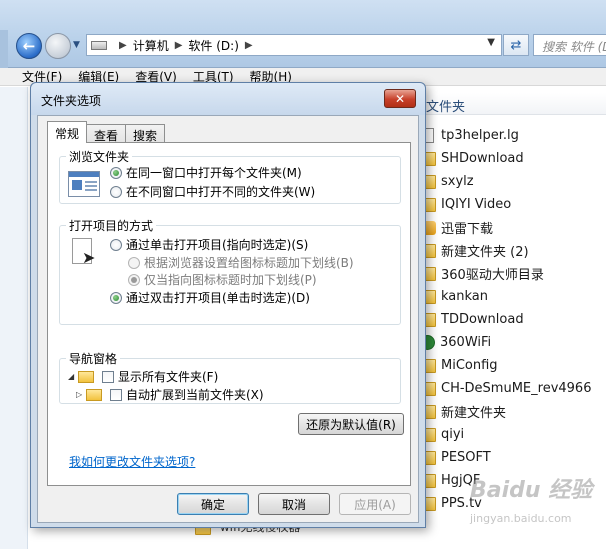 The height and width of the screenshot is (549, 606). I want to click on underline-point-option: 仅当指向图标标题时加下划线(P), so click(222, 279).